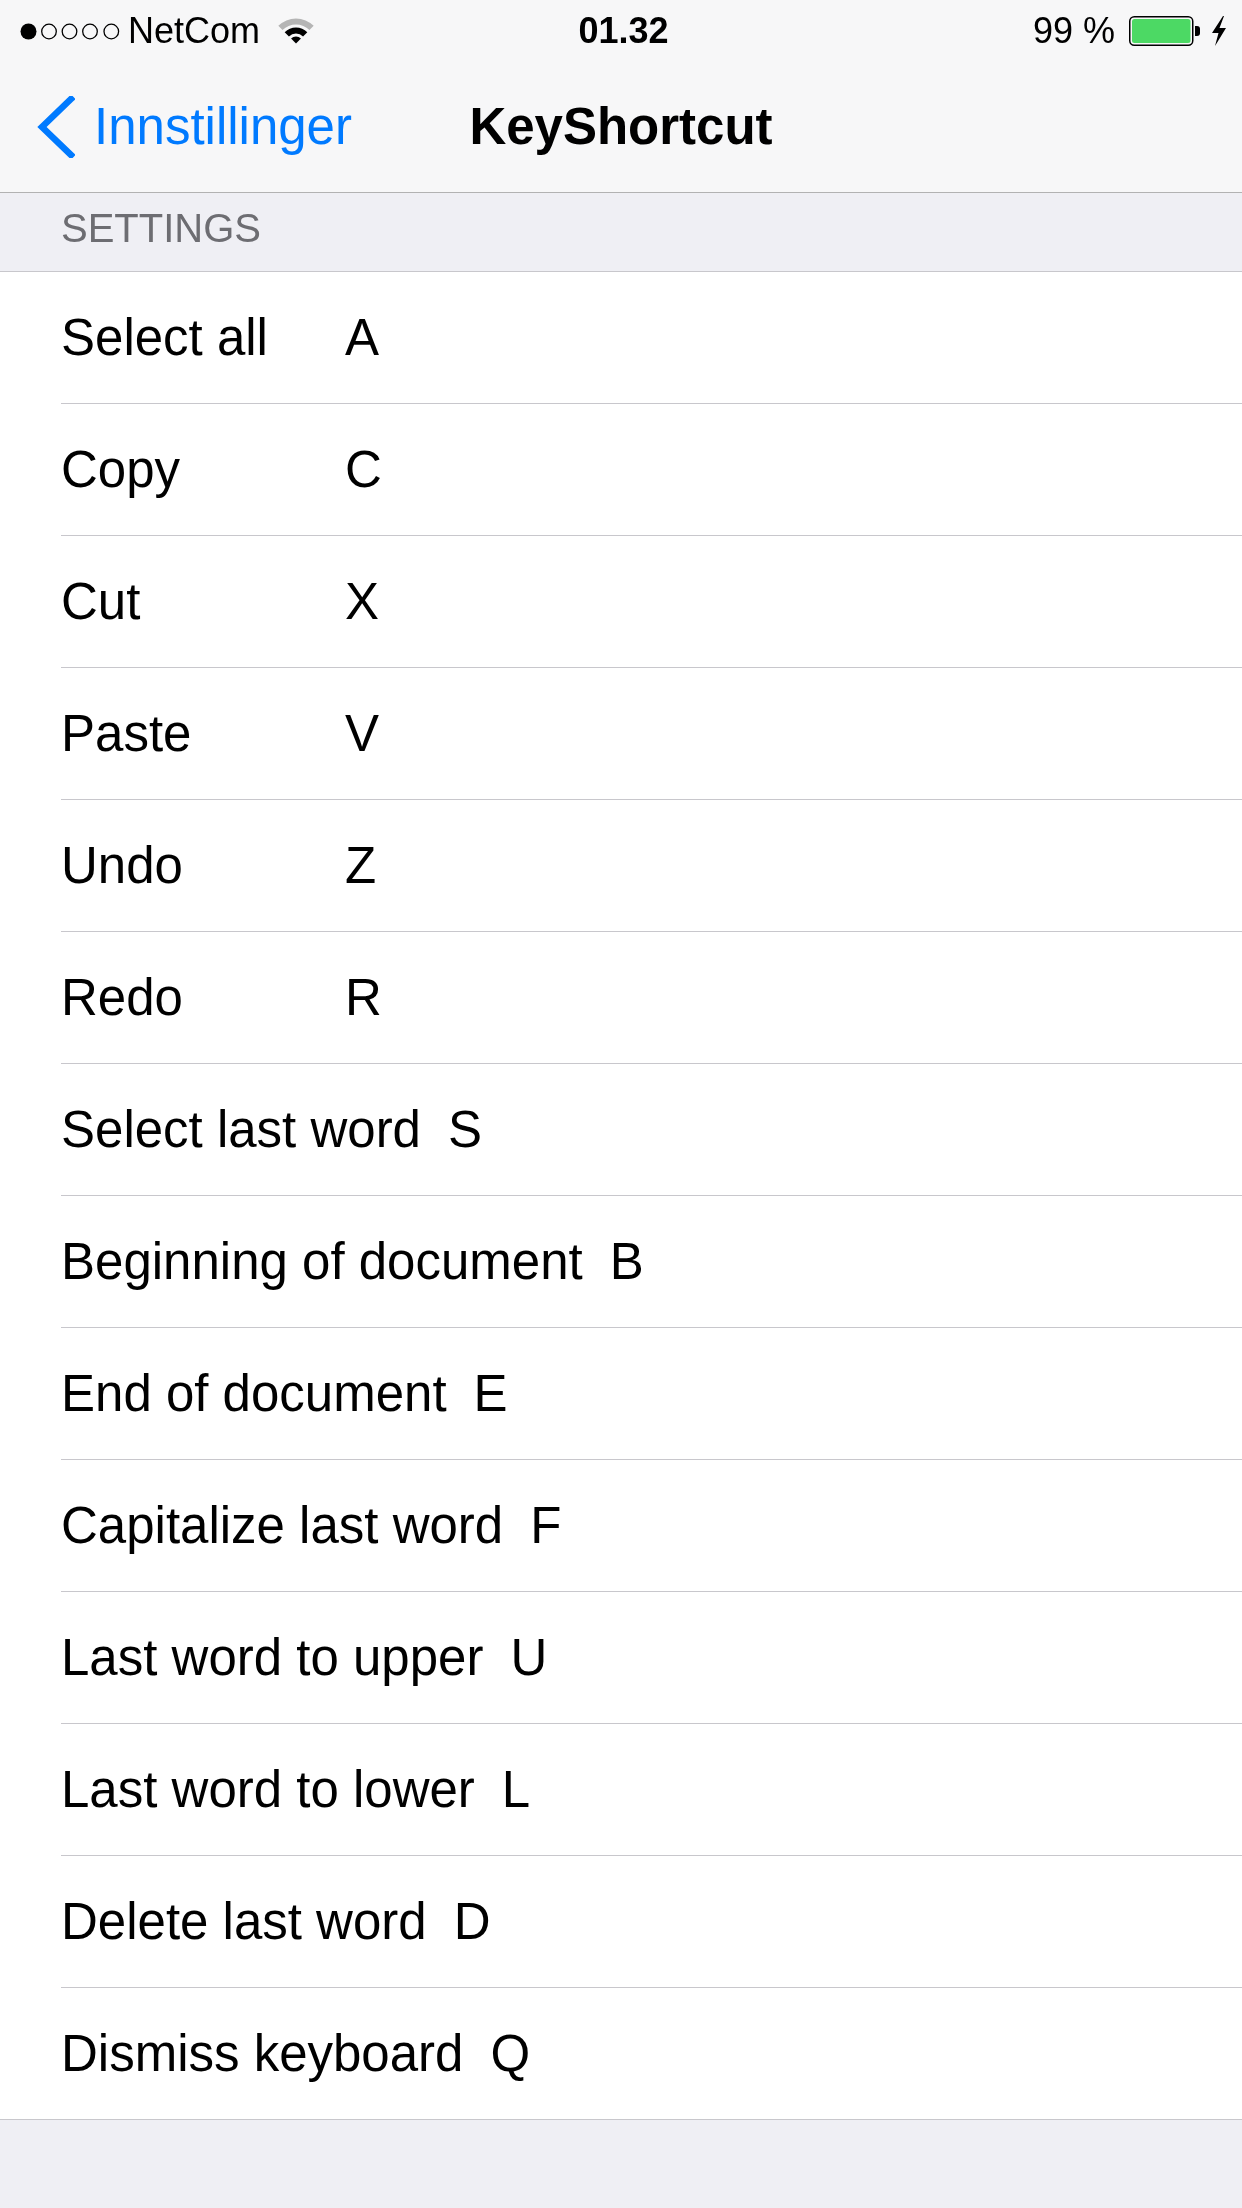  Describe the element at coordinates (529, 1657) in the screenshot. I see `shortcut-key: U` at that location.